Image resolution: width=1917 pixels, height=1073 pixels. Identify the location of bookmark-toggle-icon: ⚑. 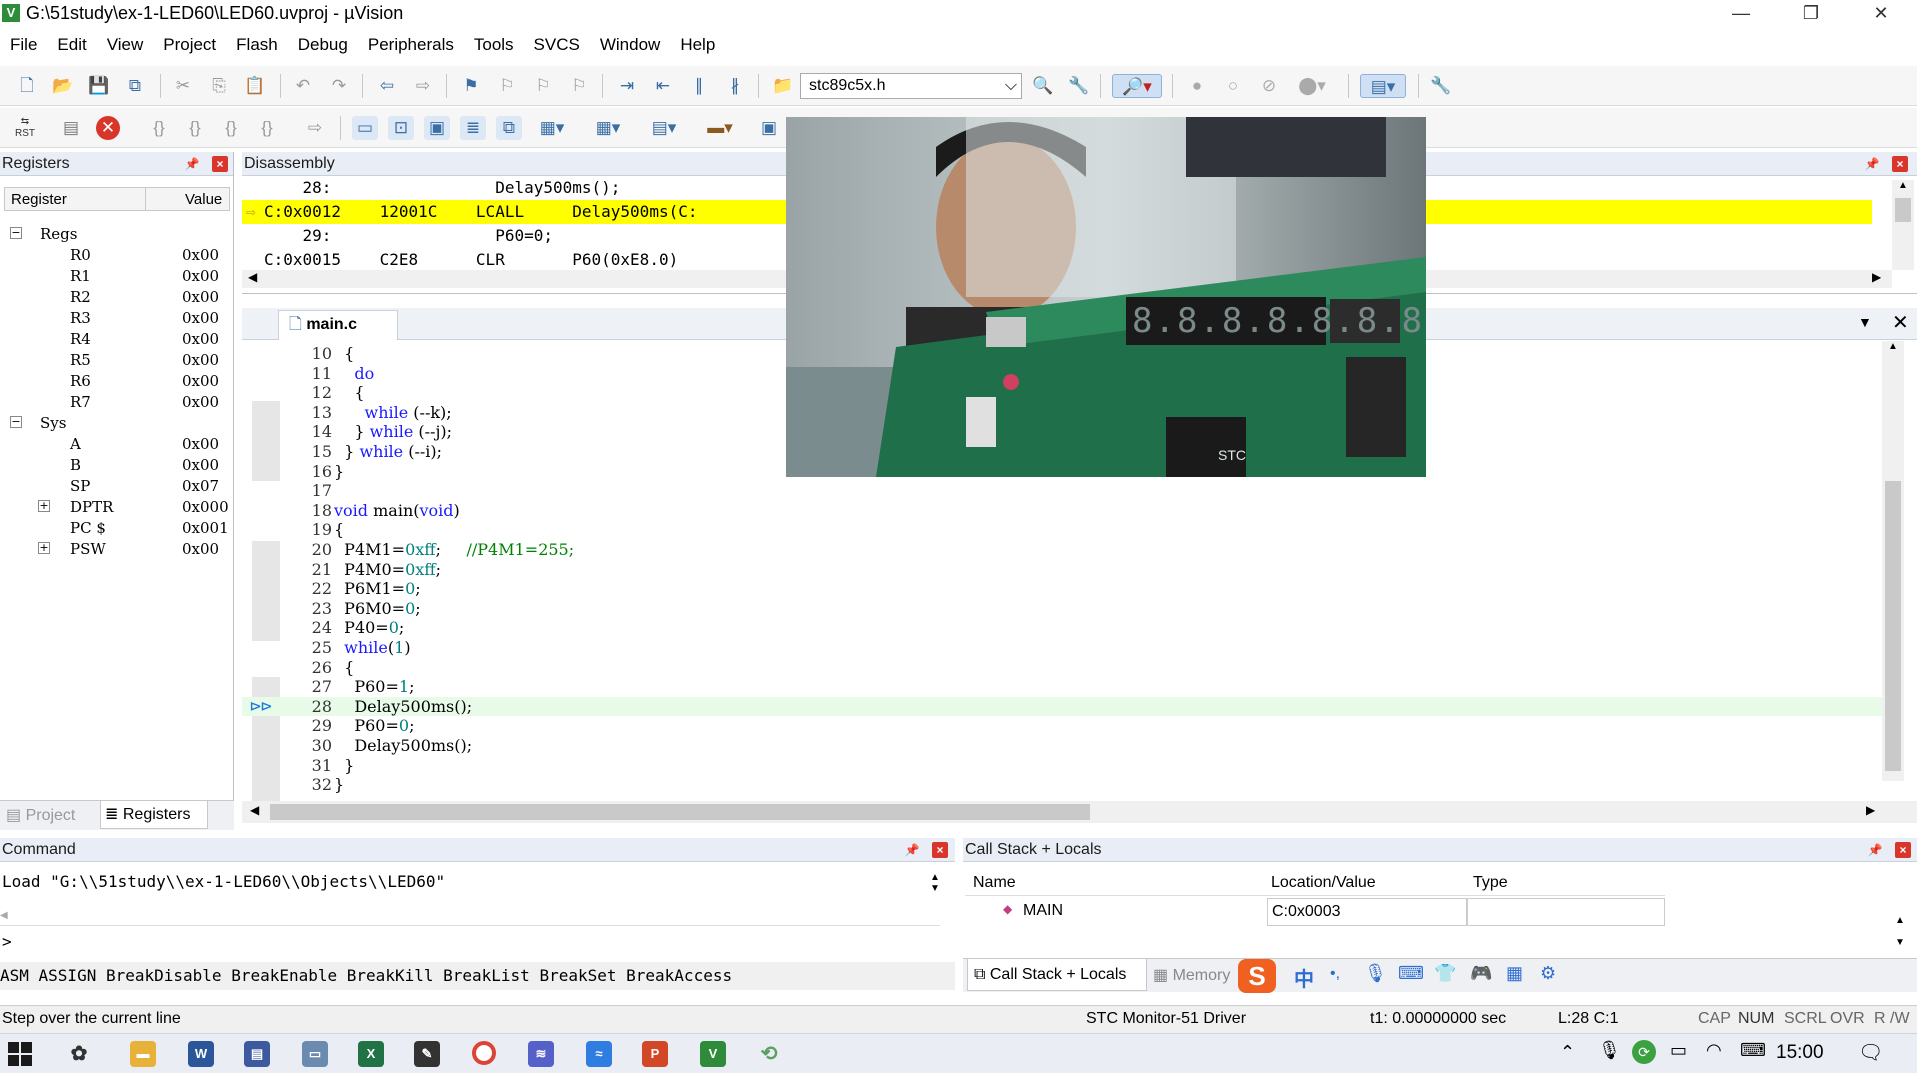
(471, 86).